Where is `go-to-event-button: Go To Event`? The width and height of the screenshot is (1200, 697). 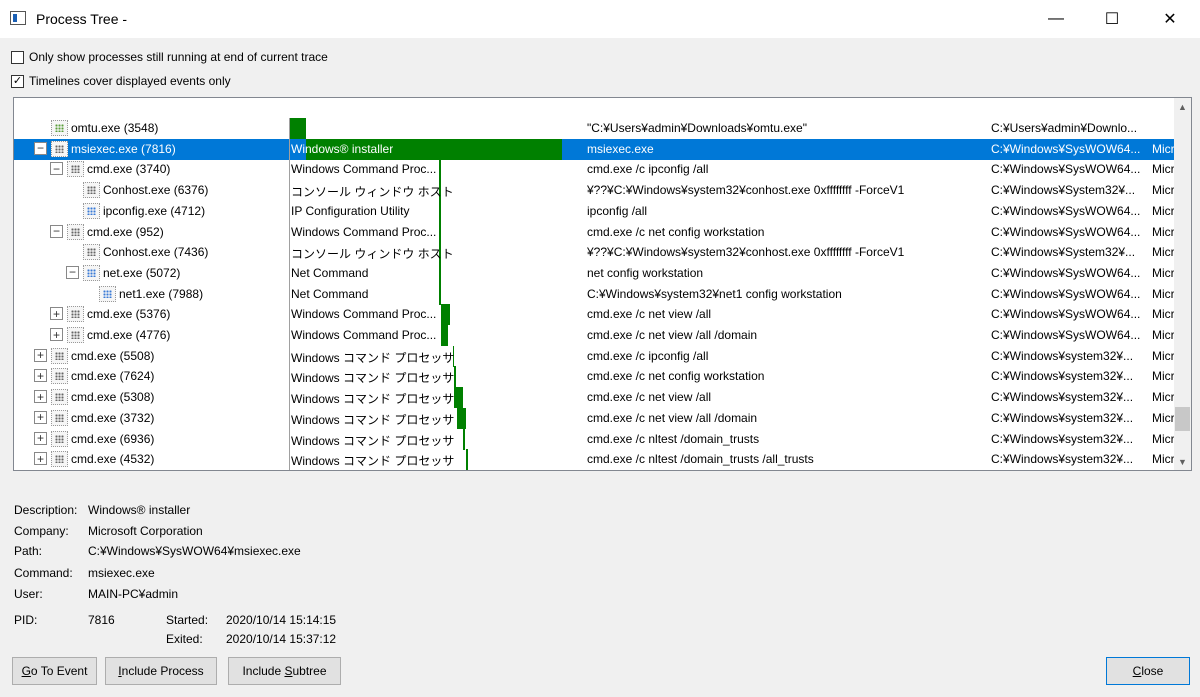 go-to-event-button: Go To Event is located at coordinates (54, 671).